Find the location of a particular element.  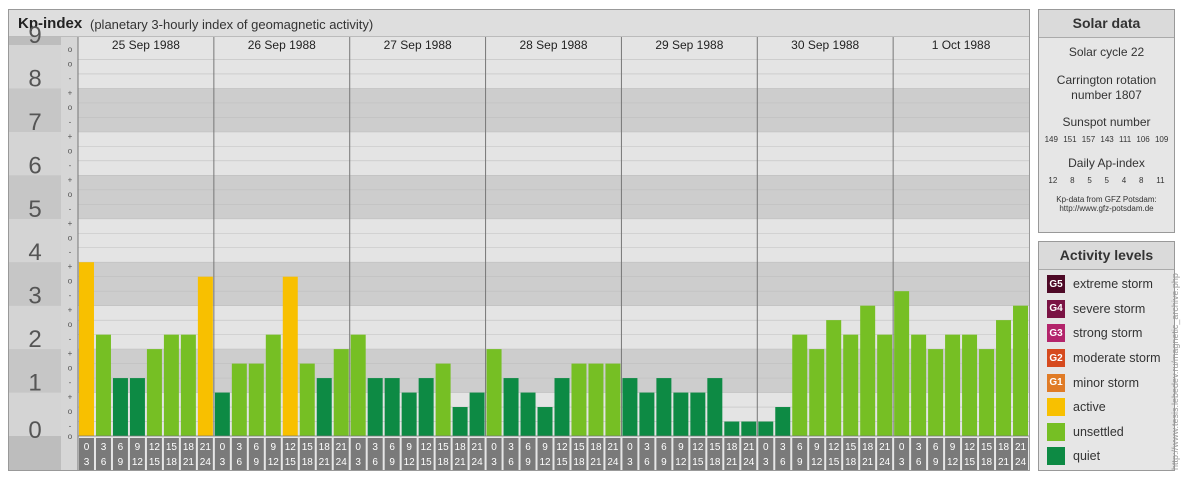

ap-value: 5 is located at coordinates (1106, 180).